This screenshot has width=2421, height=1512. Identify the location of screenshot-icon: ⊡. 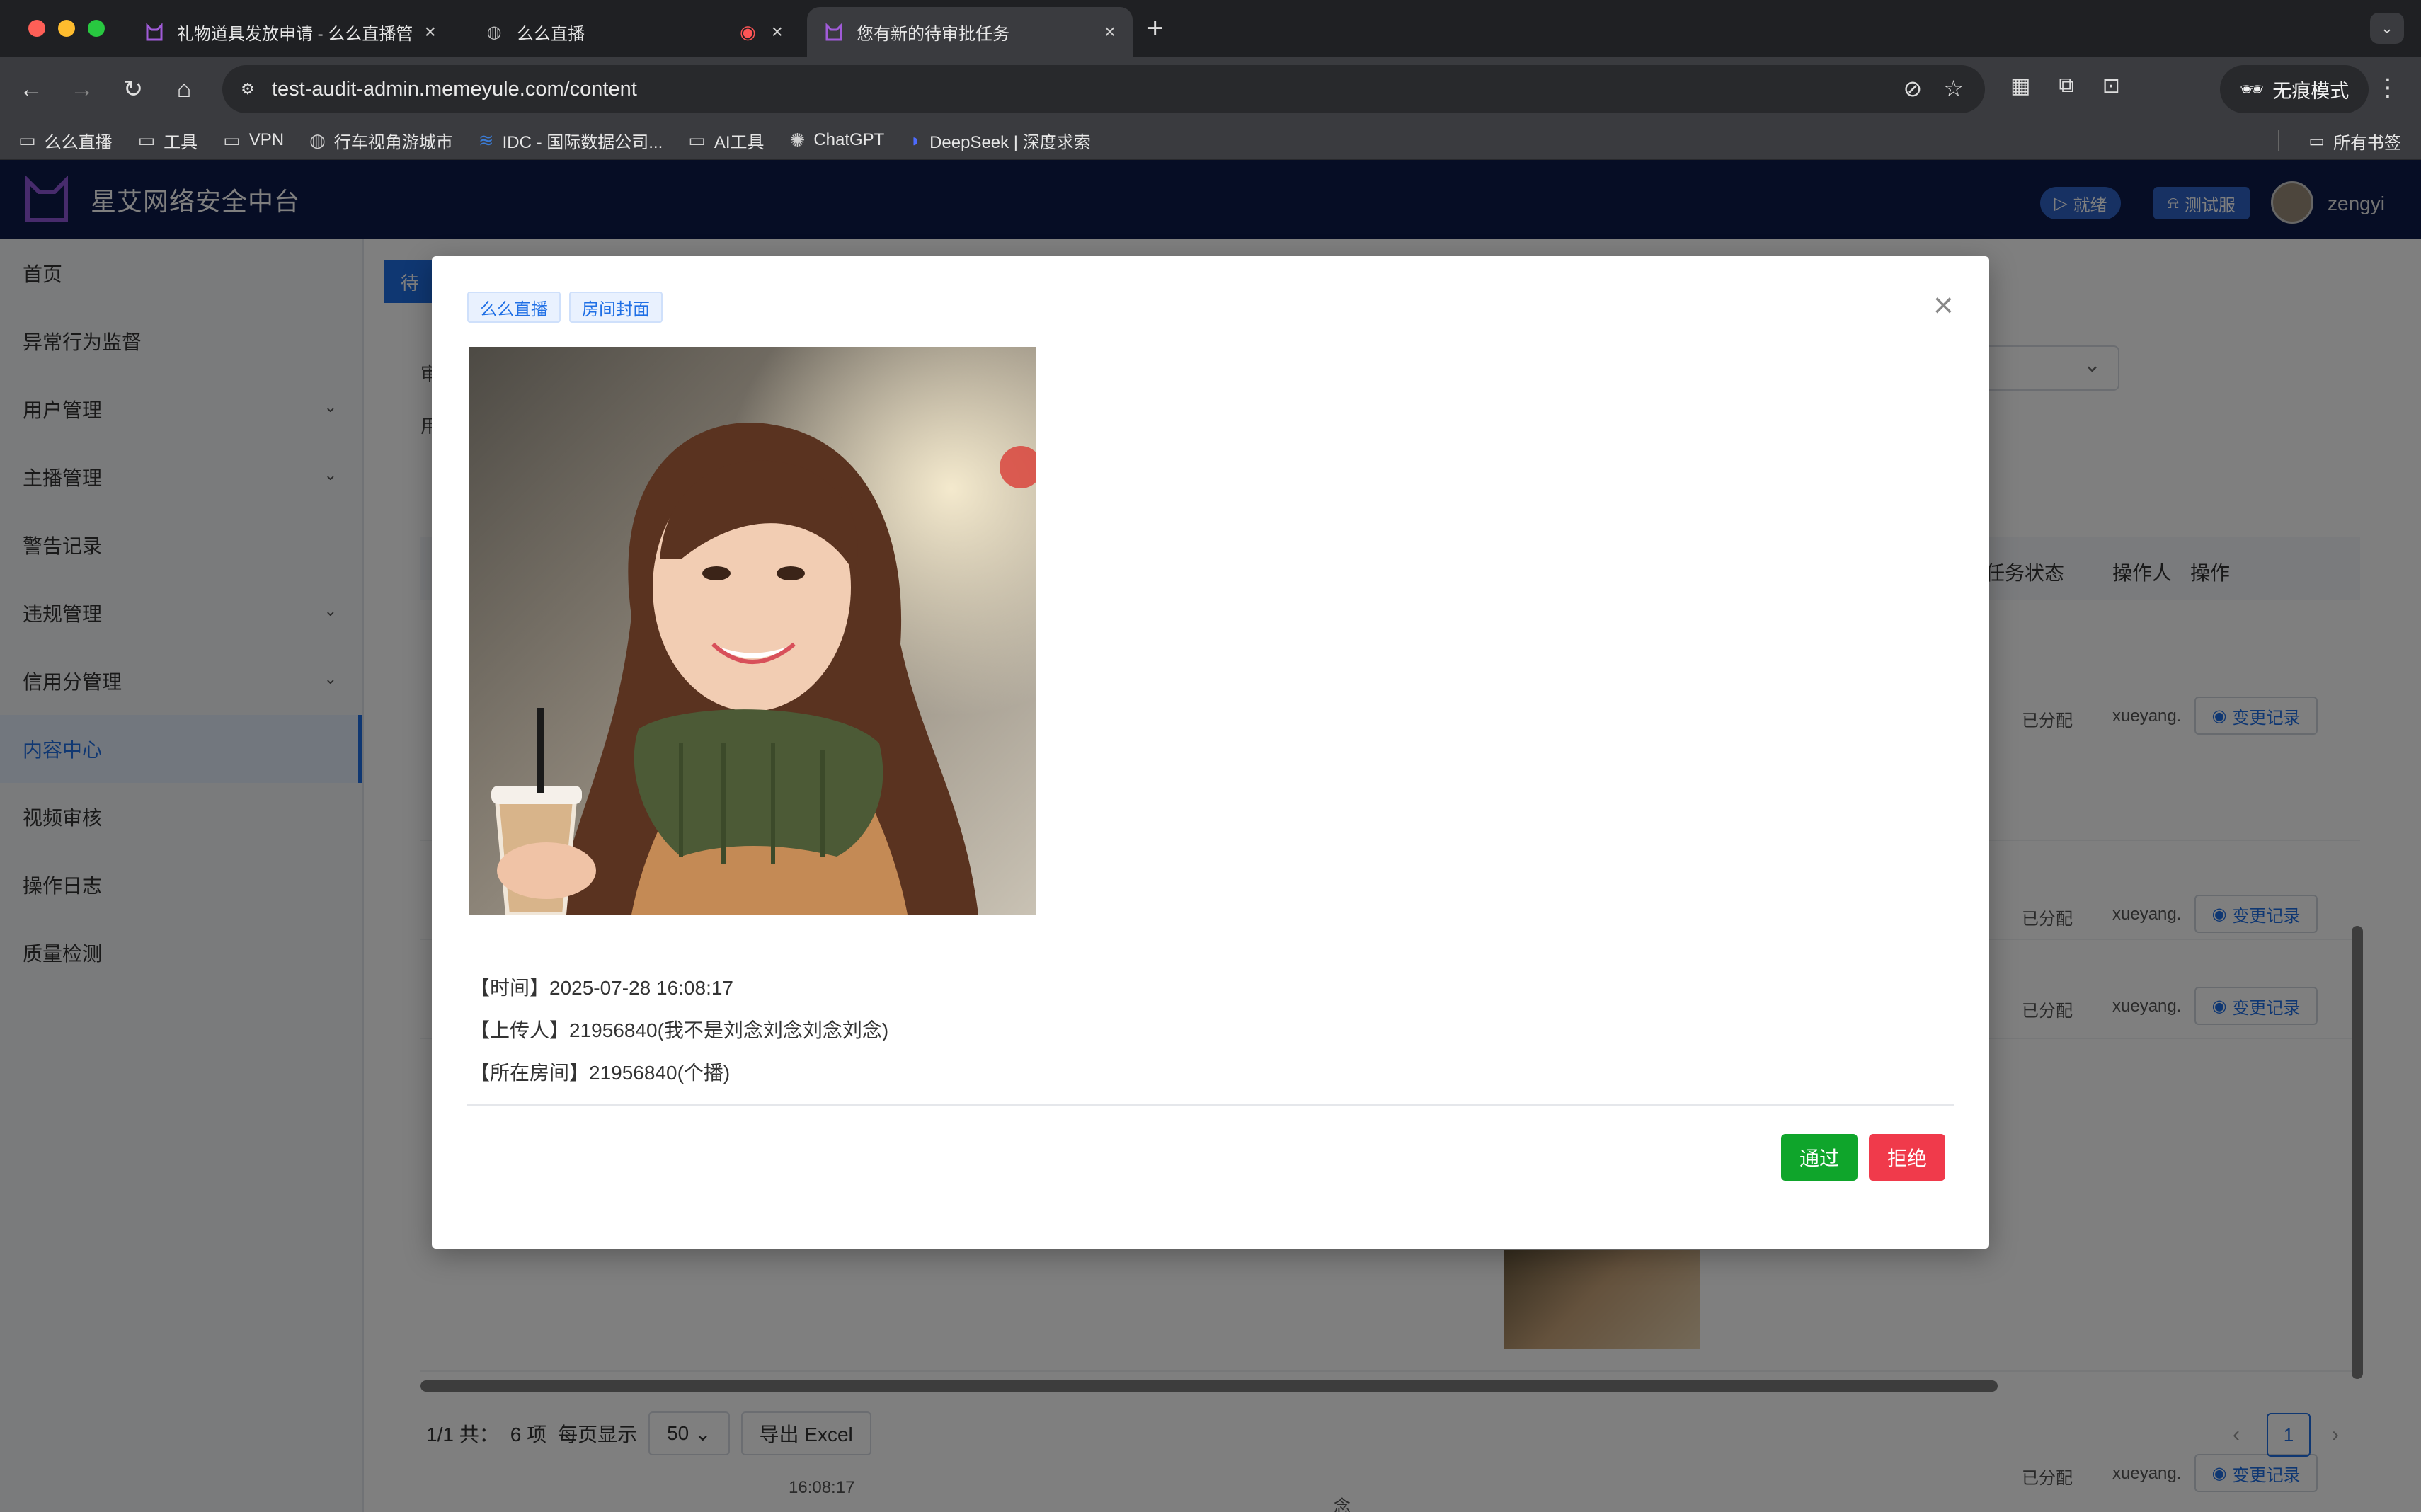
(2111, 86).